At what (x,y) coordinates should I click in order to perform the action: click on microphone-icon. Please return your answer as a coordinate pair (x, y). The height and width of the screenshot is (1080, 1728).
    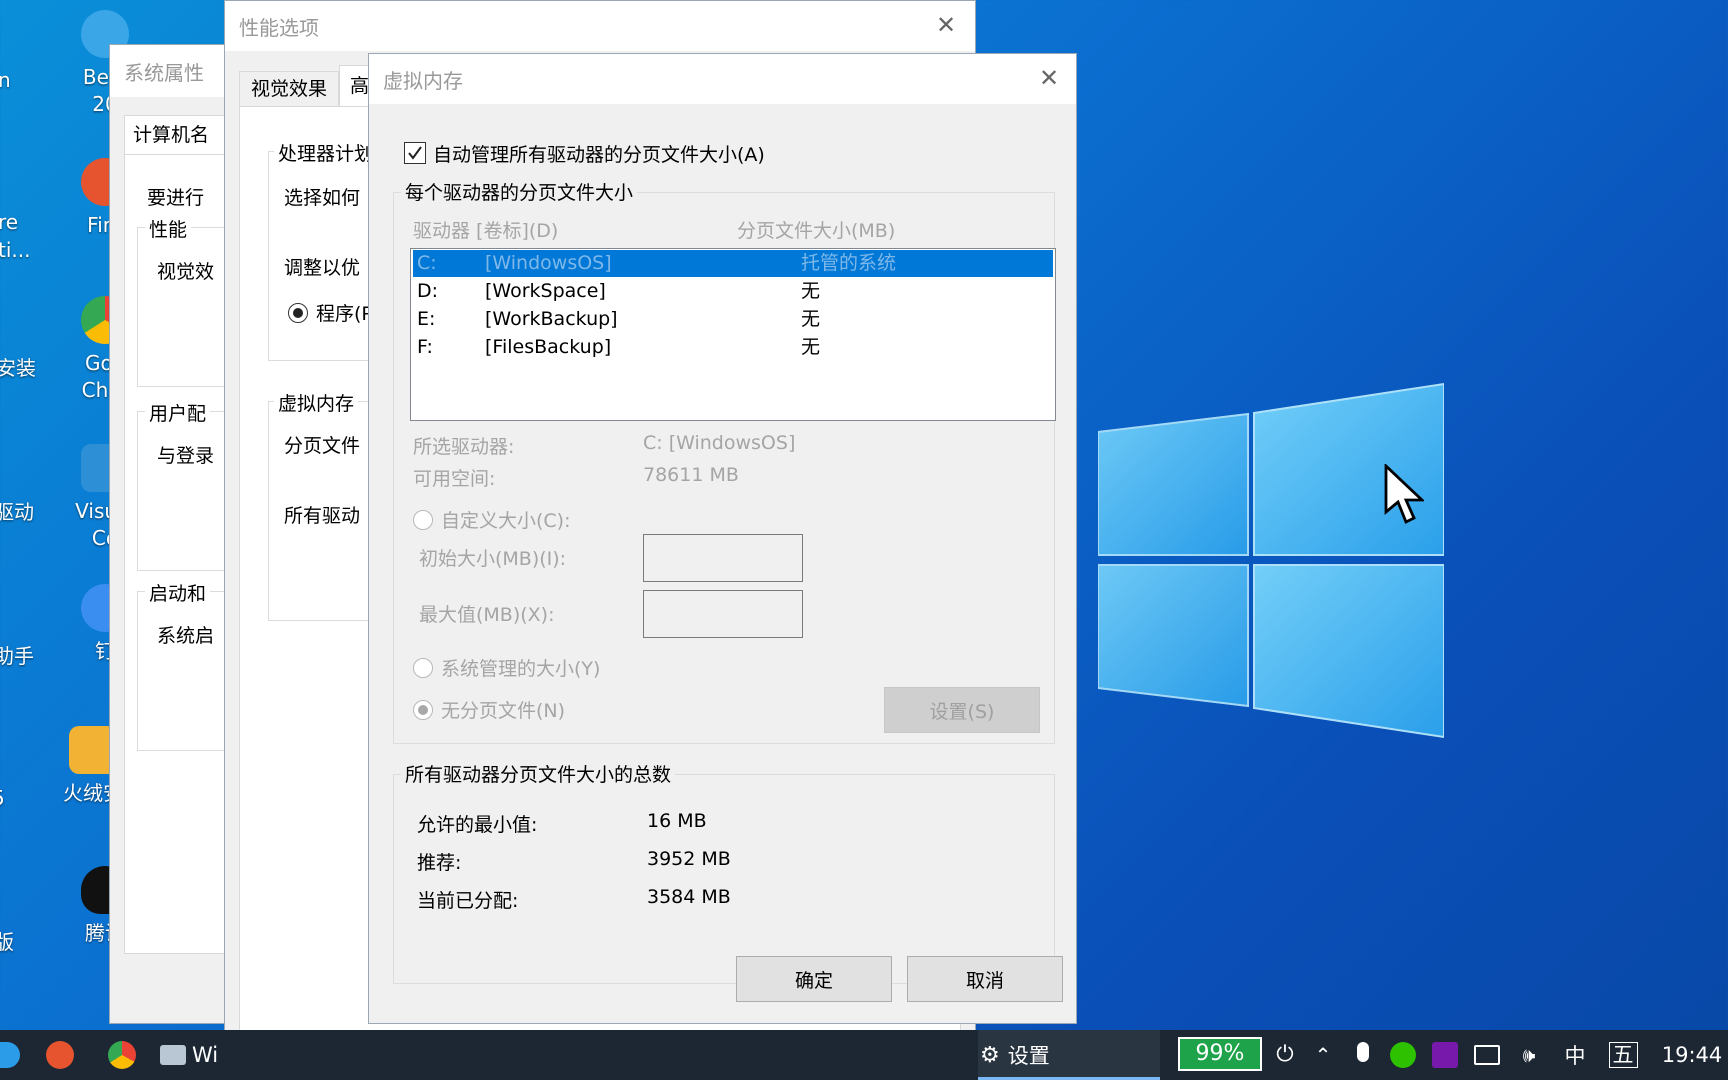
    Looking at the image, I should click on (1363, 1055).